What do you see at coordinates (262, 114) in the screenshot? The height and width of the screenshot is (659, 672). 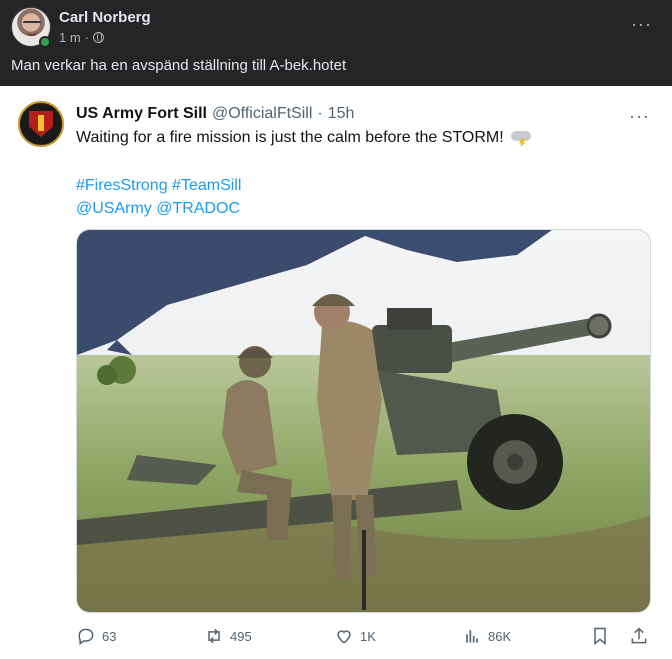 I see `tweet-author-handle: @OfficialFtSill` at bounding box center [262, 114].